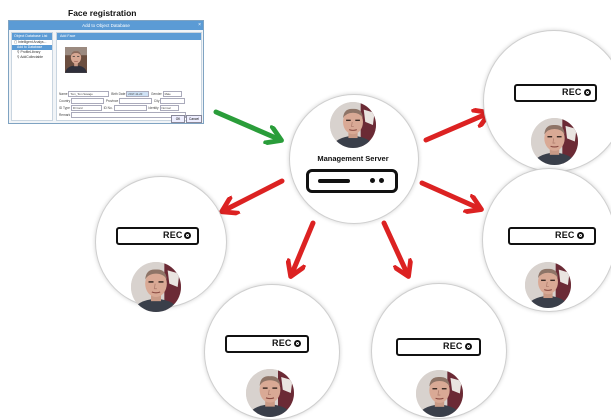 This screenshot has height=420, width=611. What do you see at coordinates (453, 129) in the screenshot?
I see `arrow-to-recorder-top-right` at bounding box center [453, 129].